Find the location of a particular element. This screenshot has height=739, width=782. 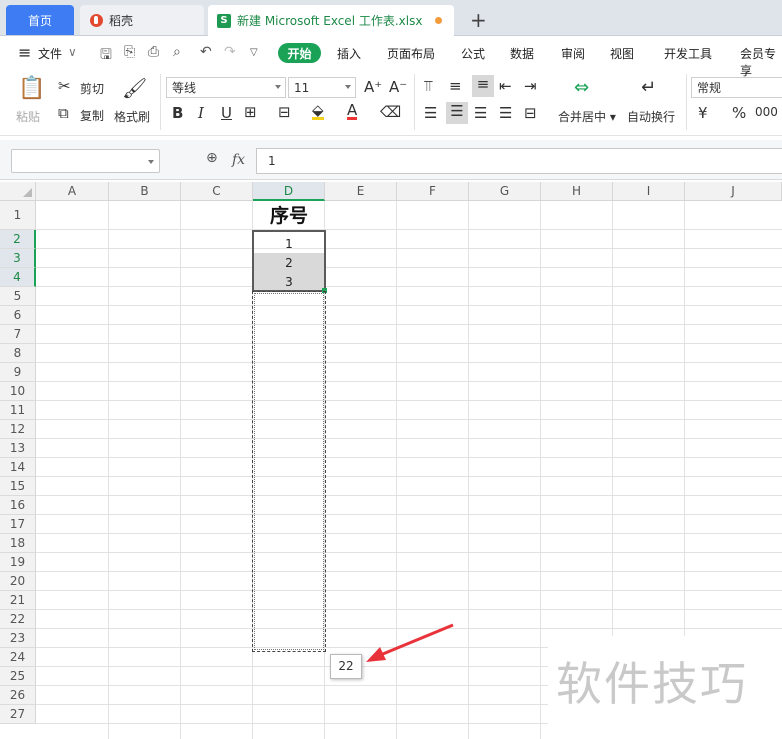

font-color-icon: A is located at coordinates (352, 111).